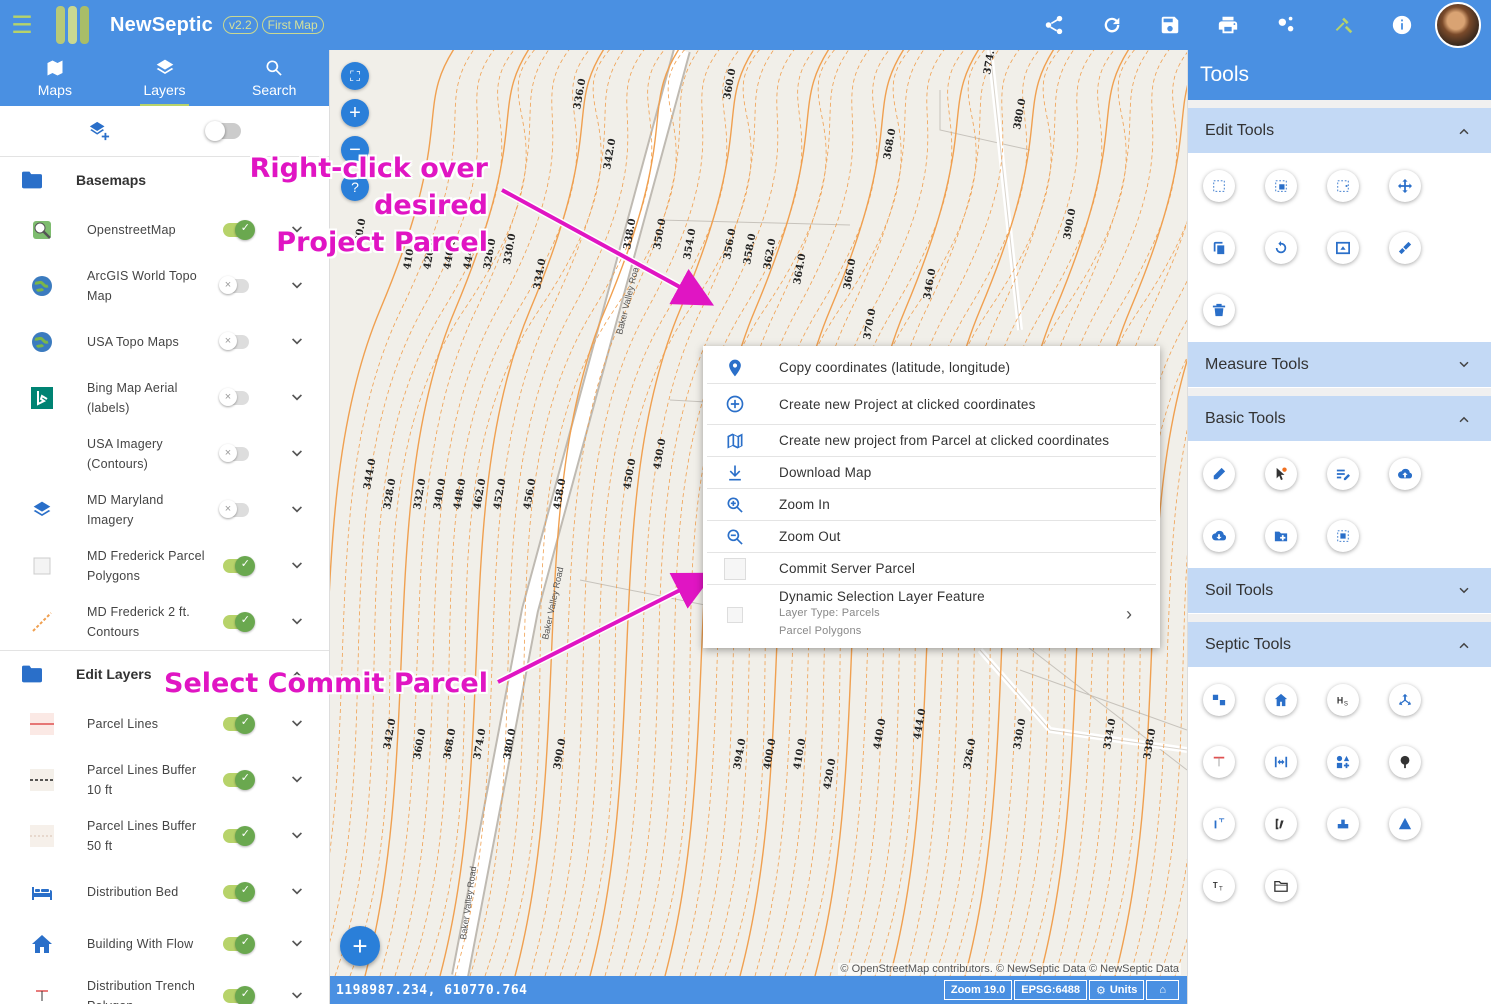 The height and width of the screenshot is (1004, 1491). I want to click on commit-checkbox, so click(735, 568).